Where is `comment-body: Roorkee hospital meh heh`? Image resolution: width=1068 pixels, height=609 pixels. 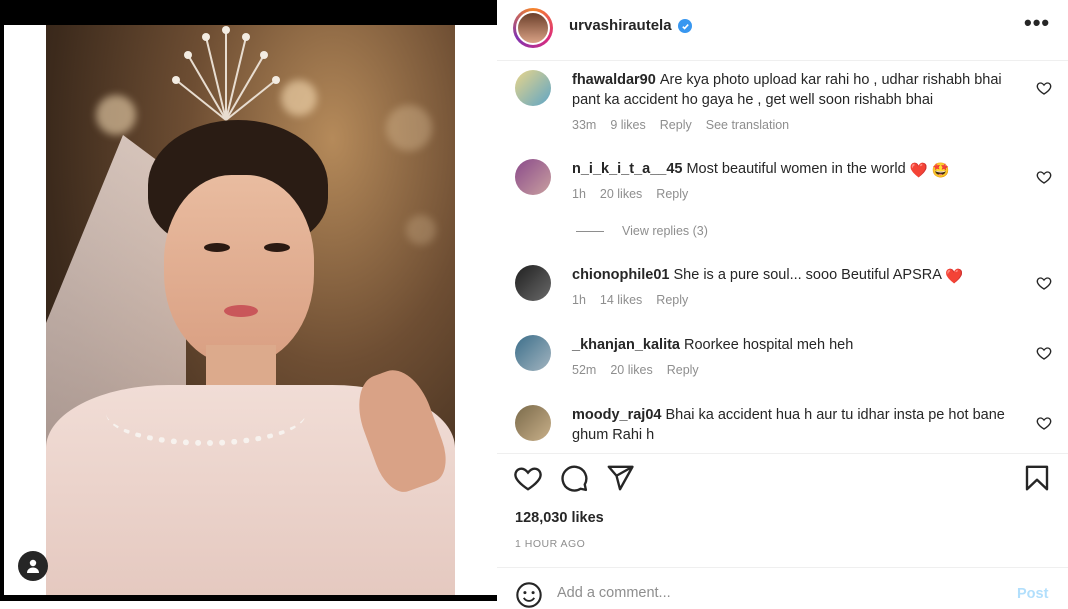 comment-body: Roorkee hospital meh heh is located at coordinates (769, 345).